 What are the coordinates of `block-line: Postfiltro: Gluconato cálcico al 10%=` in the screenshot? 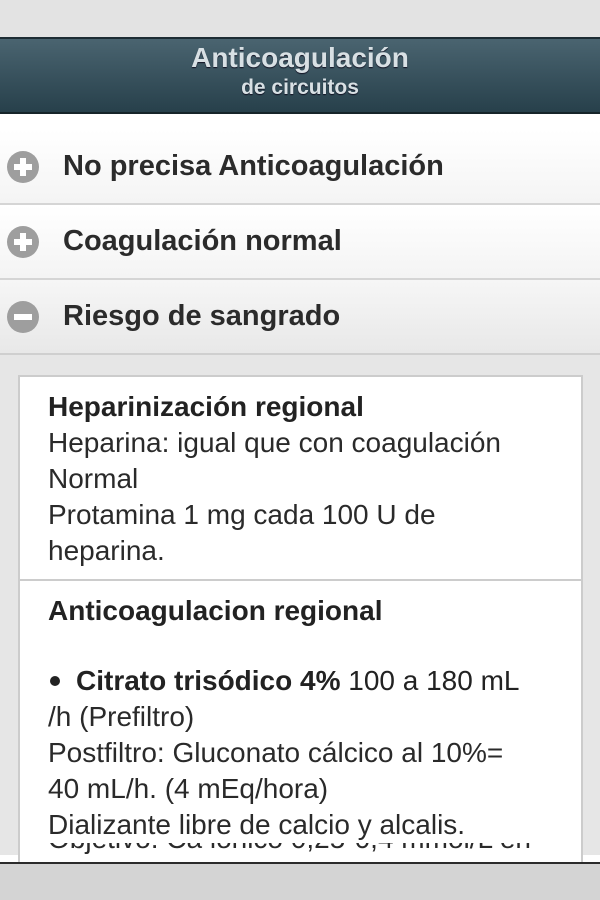 It's located at (276, 752).